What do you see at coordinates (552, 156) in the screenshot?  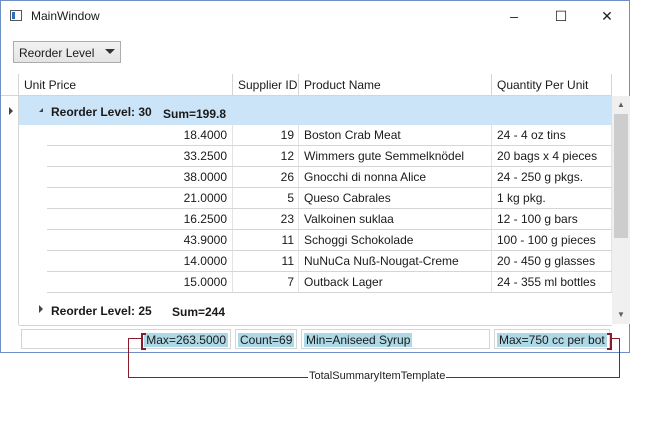 I see `cell-qty: 20 bags x 4 pieces` at bounding box center [552, 156].